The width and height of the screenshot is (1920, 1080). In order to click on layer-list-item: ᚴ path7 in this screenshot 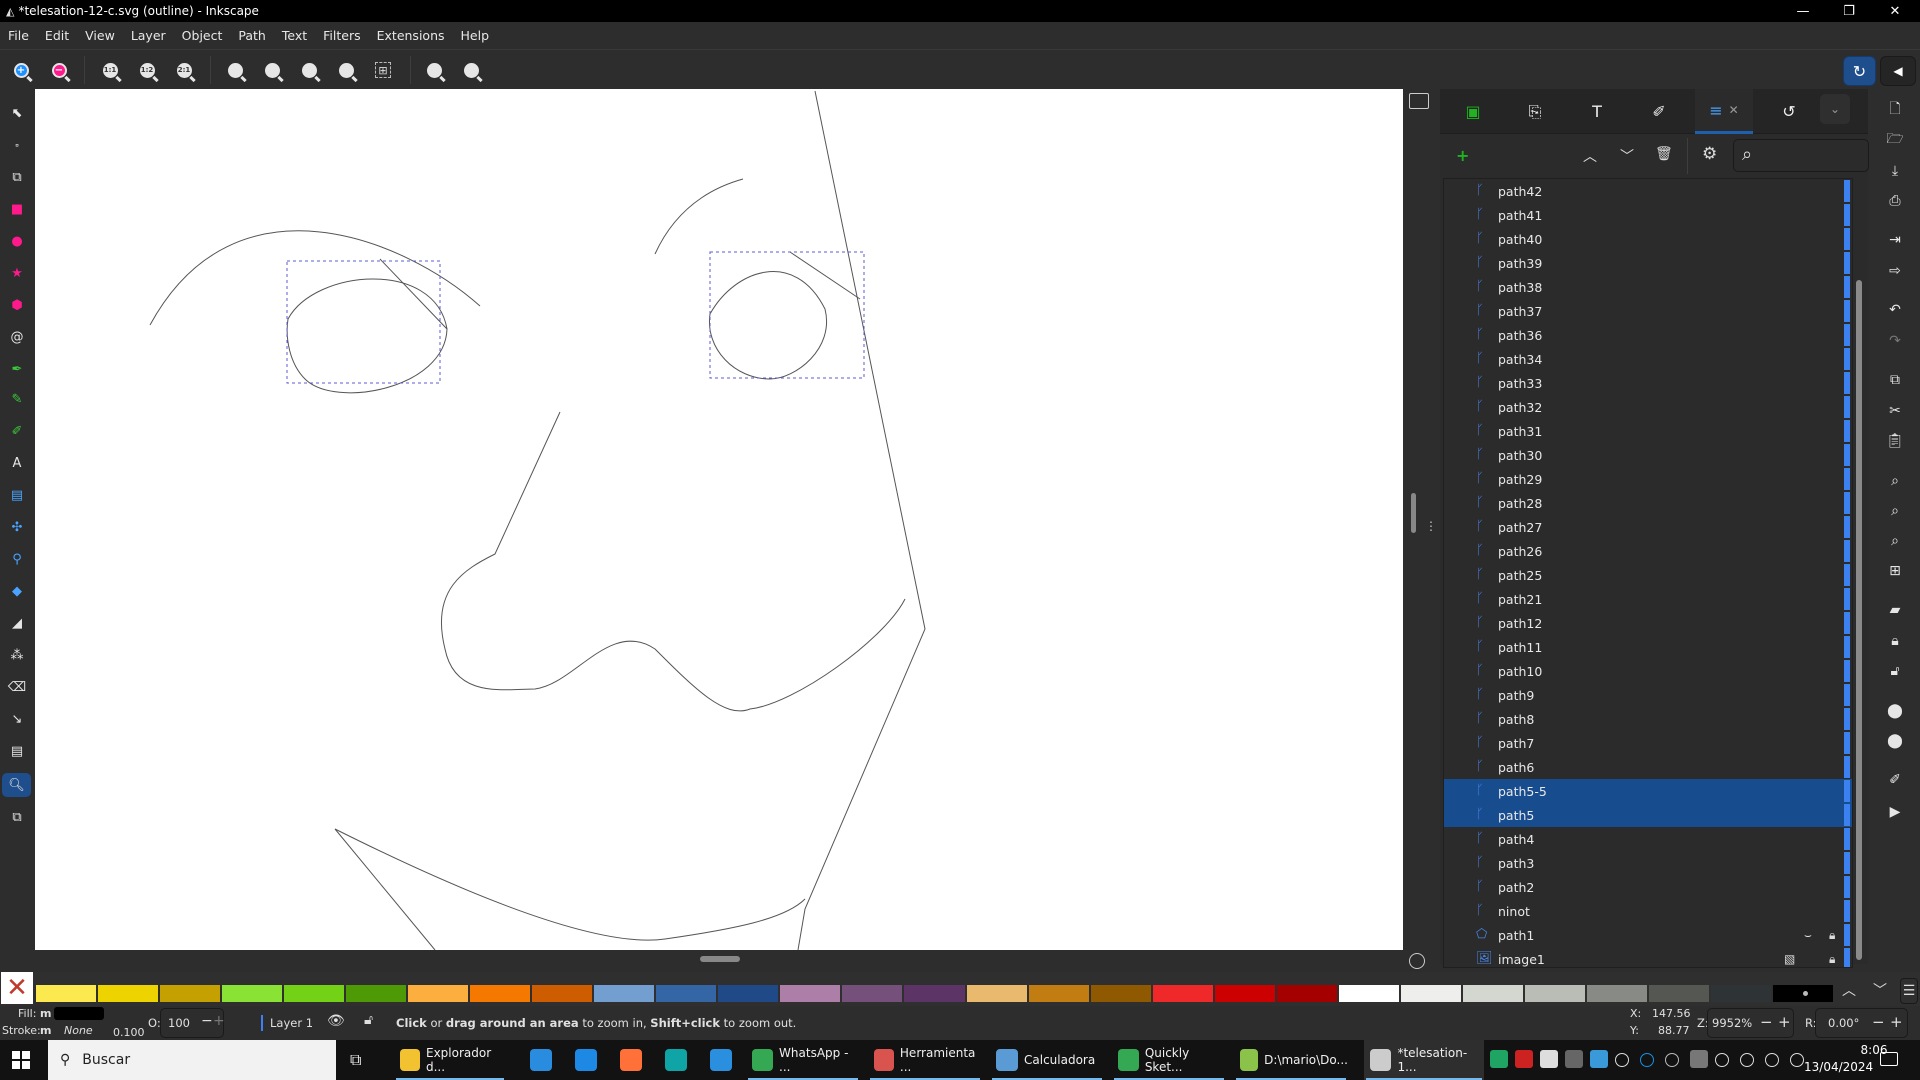, I will do `click(1648, 743)`.